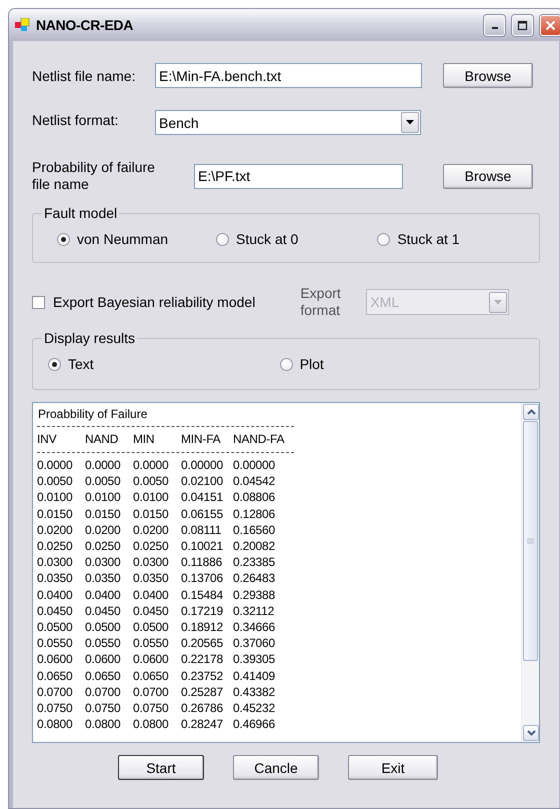 Image resolution: width=560 pixels, height=809 pixels. Describe the element at coordinates (531, 733) in the screenshot. I see `scroll-down-icon` at that location.